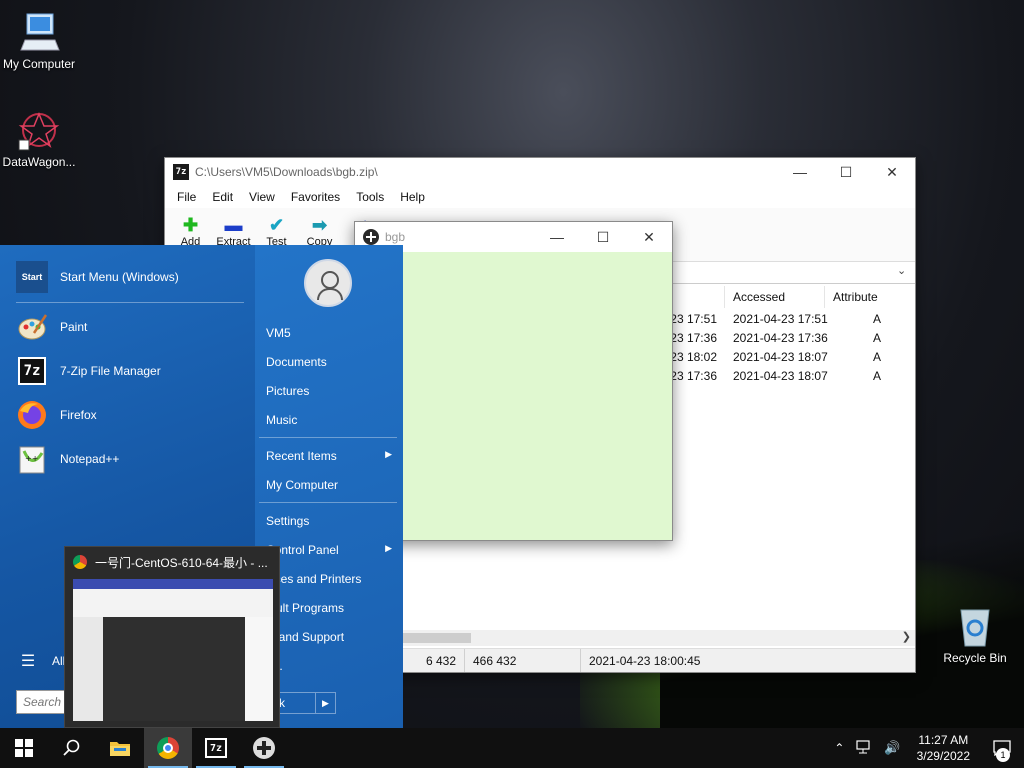 The image size is (1024, 768). I want to click on notification-badge: 1, so click(1003, 755).